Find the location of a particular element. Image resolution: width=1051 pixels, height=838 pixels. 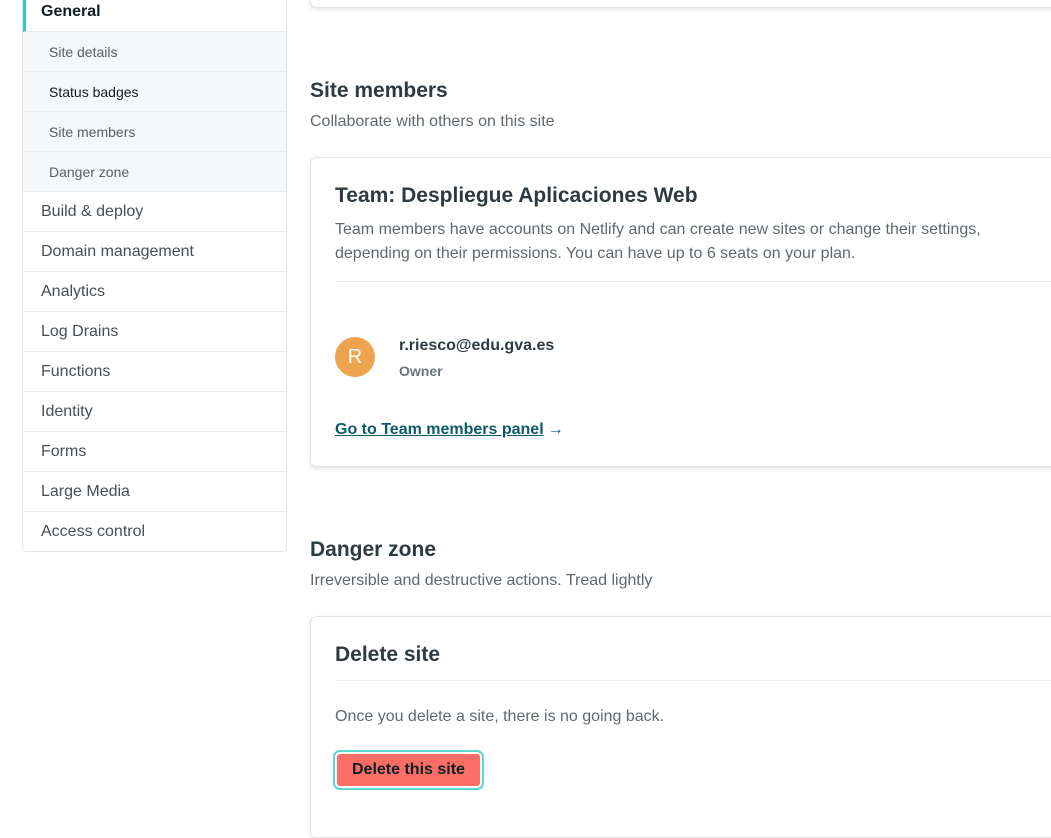

sidebar-subitem-label: Danger zone is located at coordinates (89, 171).